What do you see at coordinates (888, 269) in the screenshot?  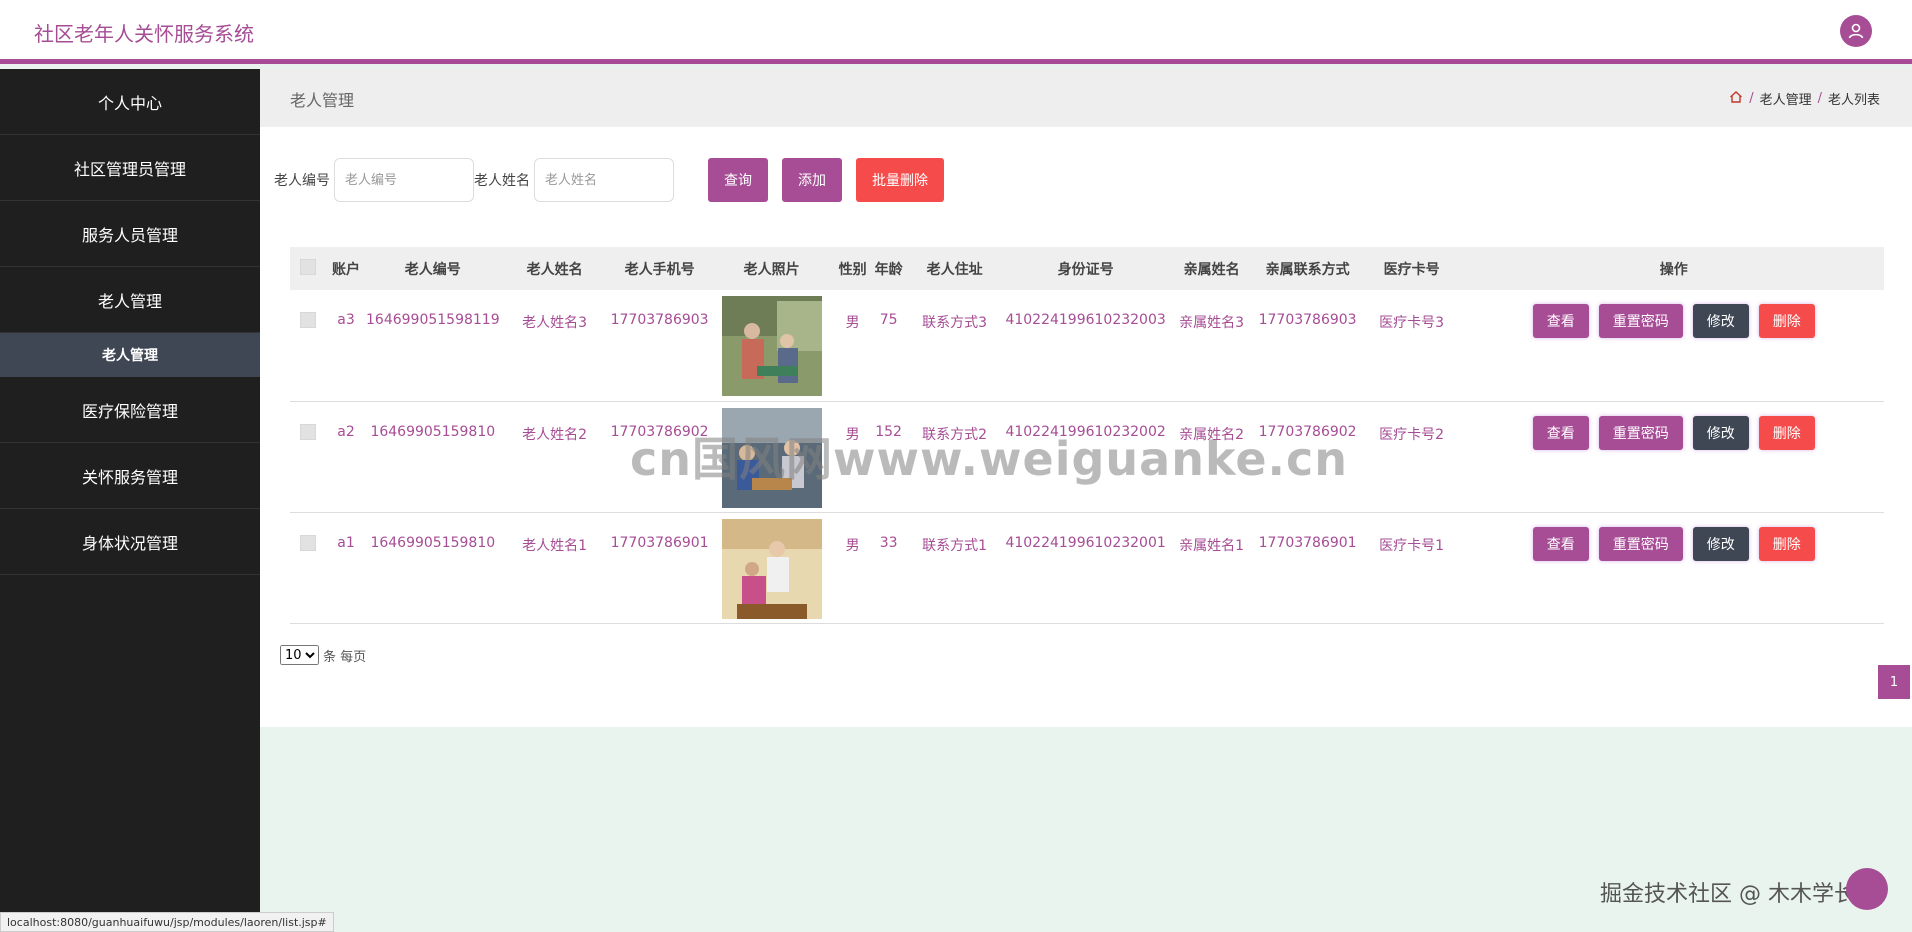 I see `column-header: 年龄` at bounding box center [888, 269].